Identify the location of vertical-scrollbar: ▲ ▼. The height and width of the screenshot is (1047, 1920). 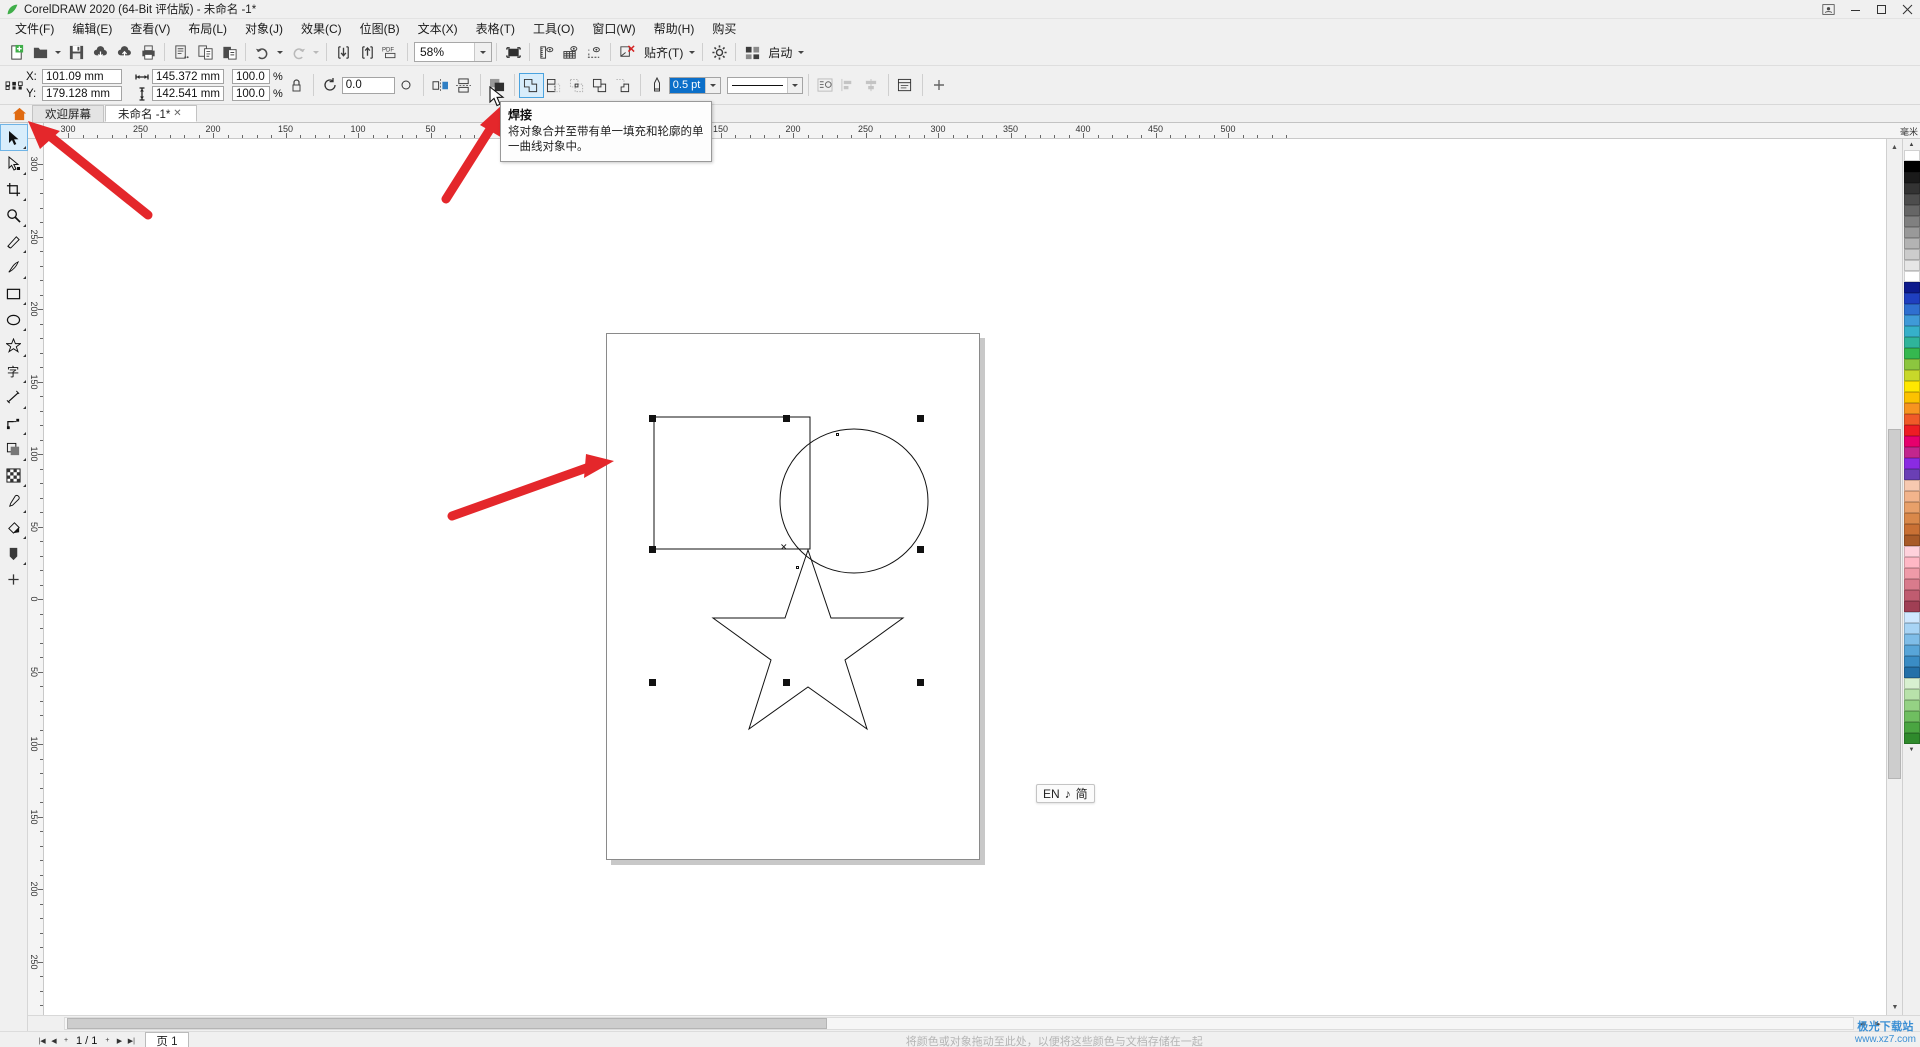
(1894, 577).